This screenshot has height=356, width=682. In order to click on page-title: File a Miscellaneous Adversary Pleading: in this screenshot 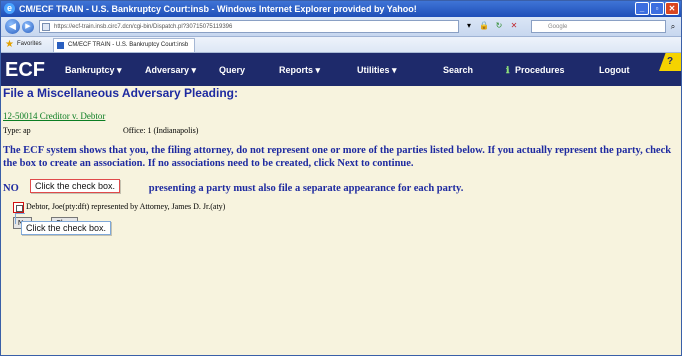, I will do `click(120, 93)`.